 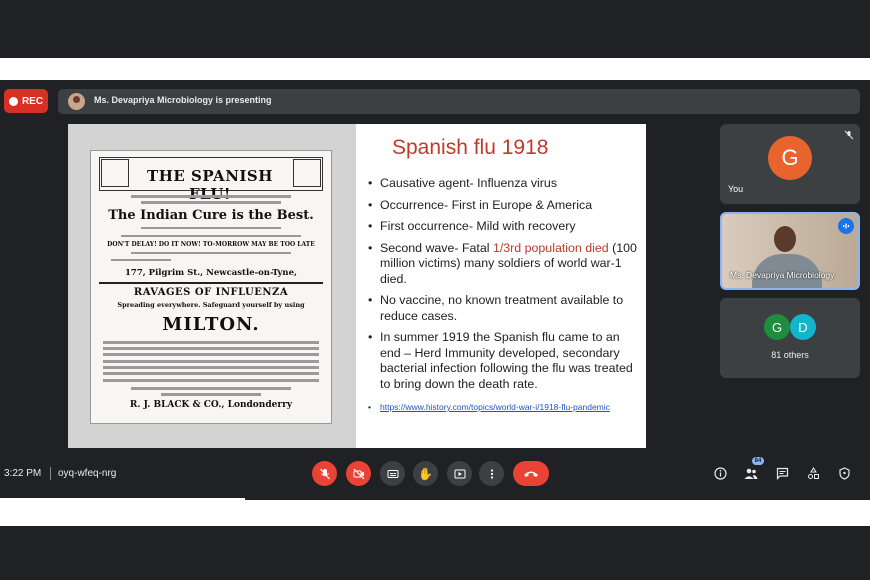 I want to click on self-tile: G You, so click(x=790, y=164).